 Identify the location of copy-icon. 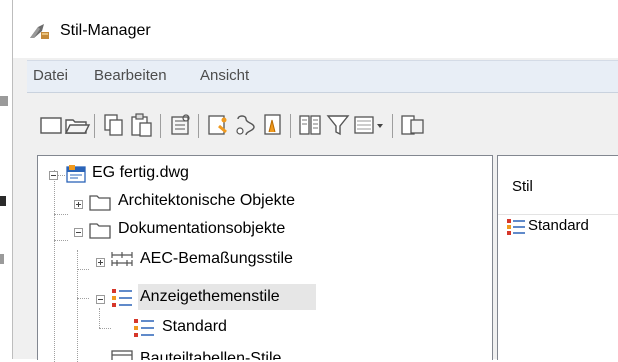
(114, 125).